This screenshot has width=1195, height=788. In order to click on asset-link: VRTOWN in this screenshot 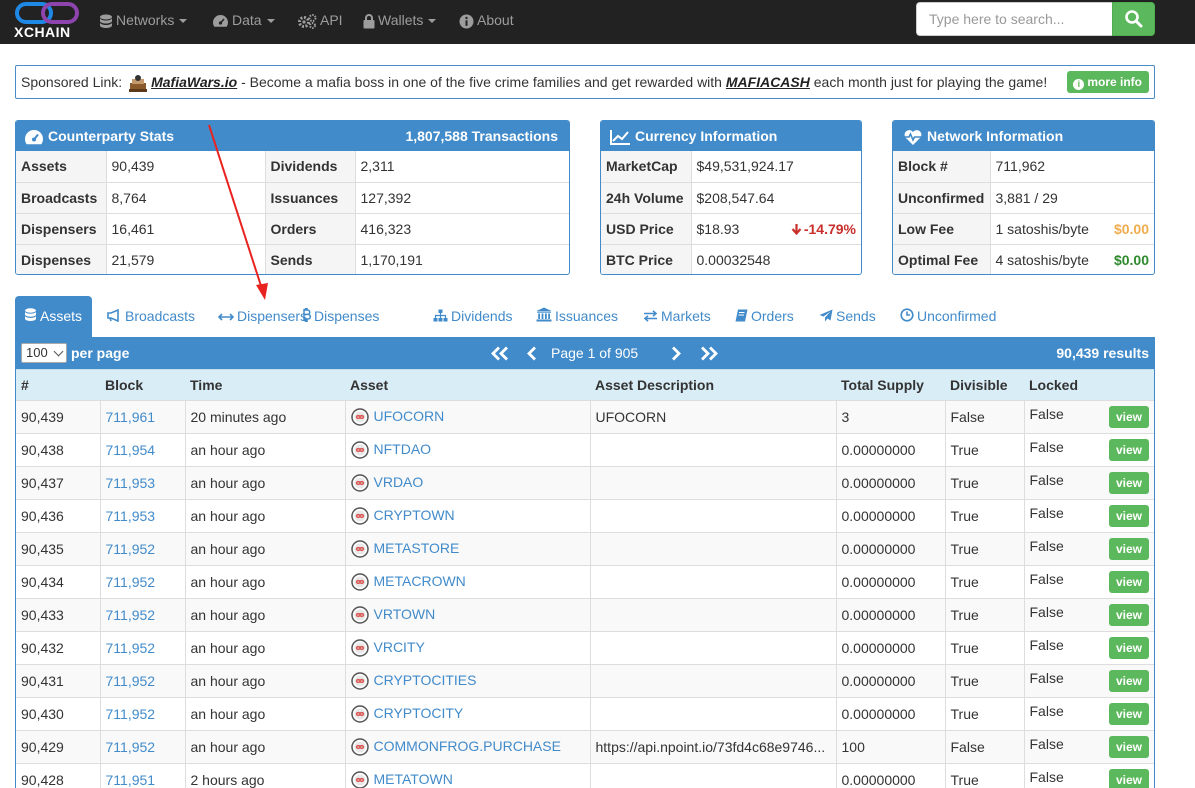, I will do `click(405, 614)`.